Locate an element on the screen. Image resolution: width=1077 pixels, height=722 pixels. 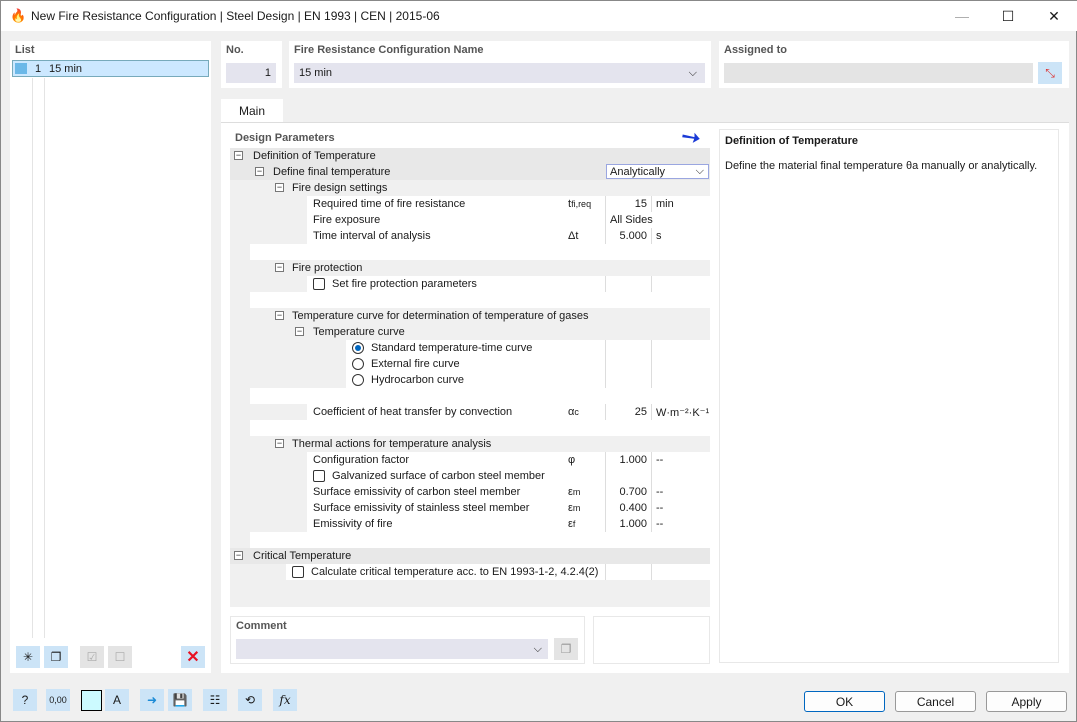
tab-main: Main is located at coordinates (252, 111).